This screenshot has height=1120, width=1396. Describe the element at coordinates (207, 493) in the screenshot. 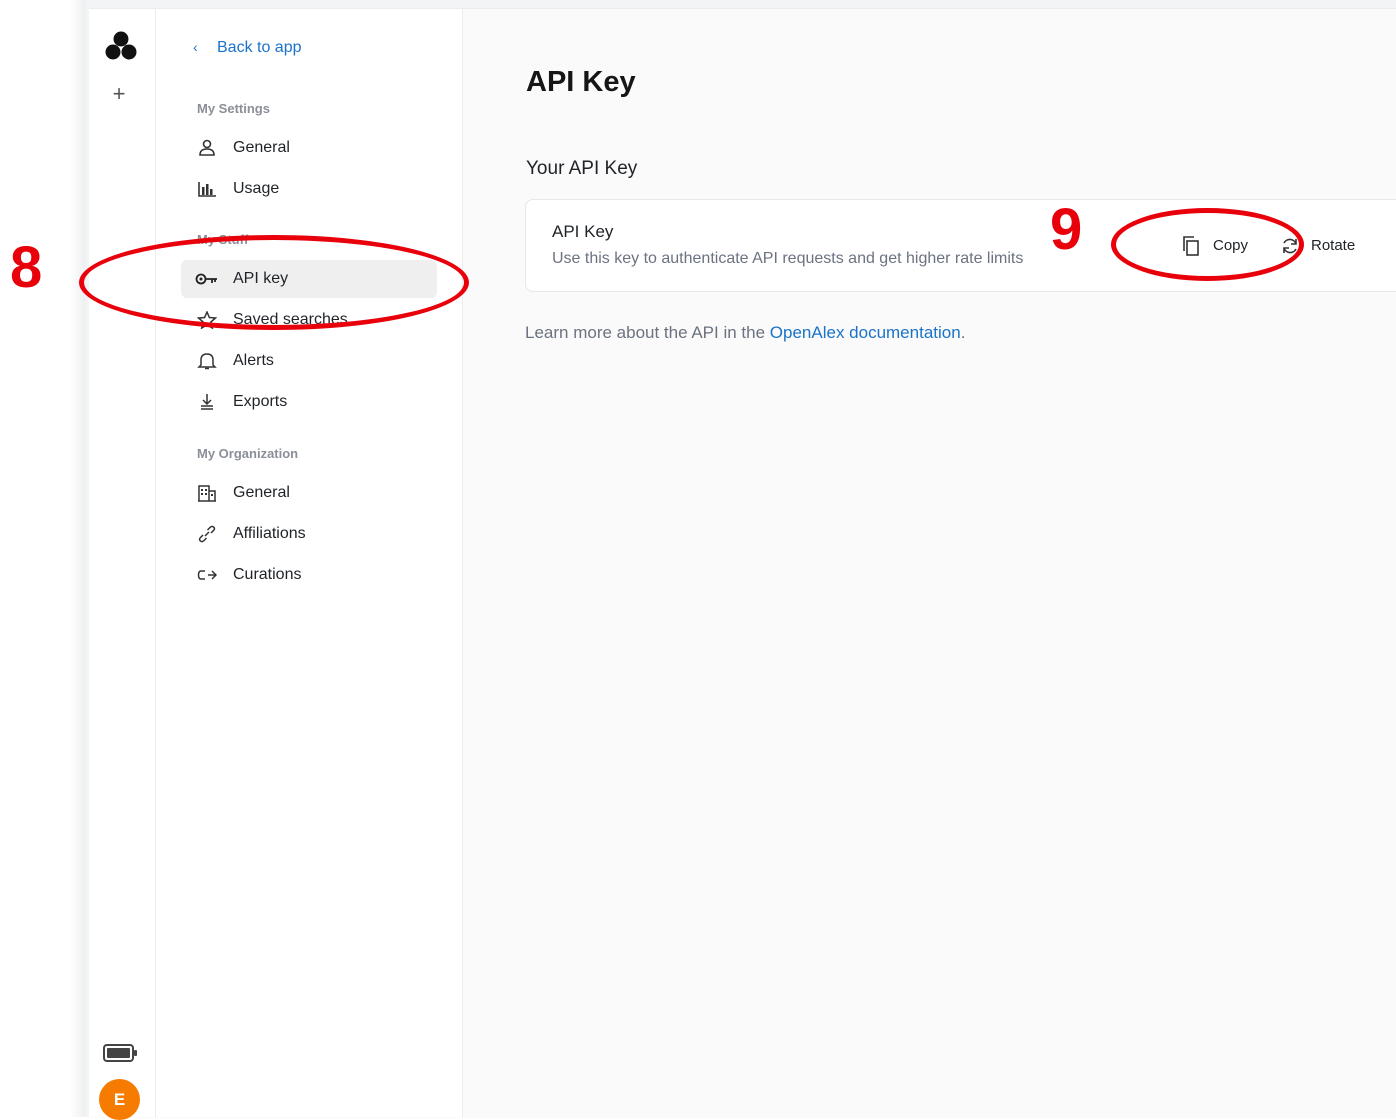

I see `building-icon` at that location.